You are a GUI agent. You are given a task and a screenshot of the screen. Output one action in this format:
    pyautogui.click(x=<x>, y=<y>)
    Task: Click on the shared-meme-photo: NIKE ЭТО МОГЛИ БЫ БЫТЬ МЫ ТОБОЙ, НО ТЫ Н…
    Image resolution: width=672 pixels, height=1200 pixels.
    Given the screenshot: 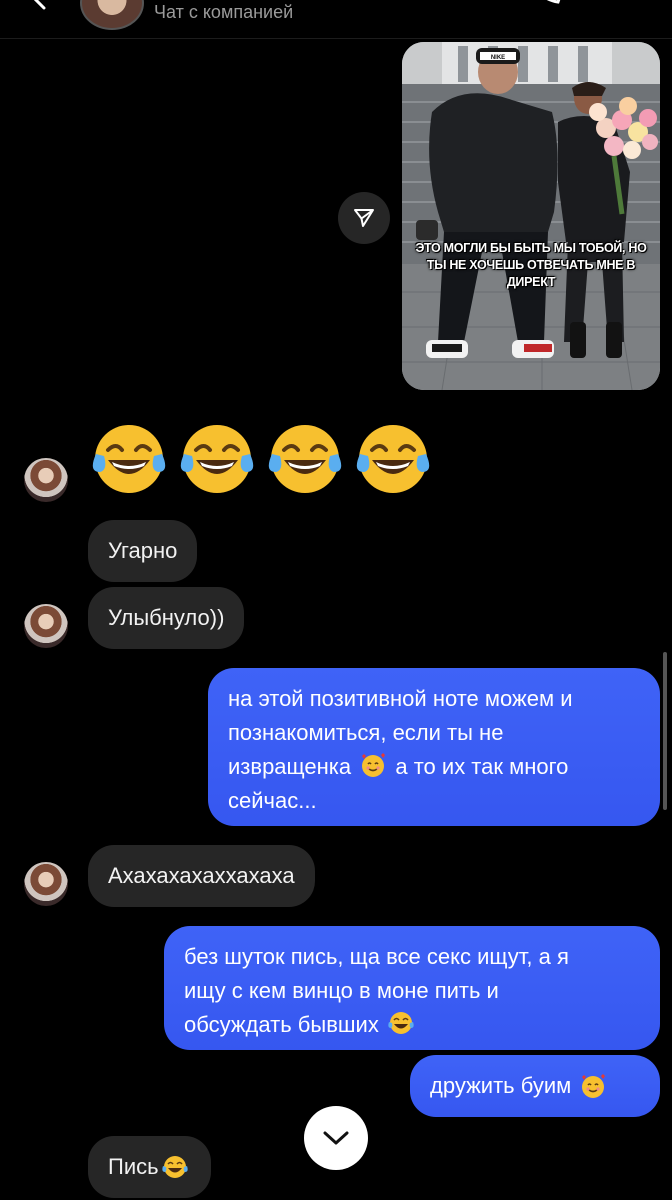 What is the action you would take?
    pyautogui.click(x=531, y=216)
    